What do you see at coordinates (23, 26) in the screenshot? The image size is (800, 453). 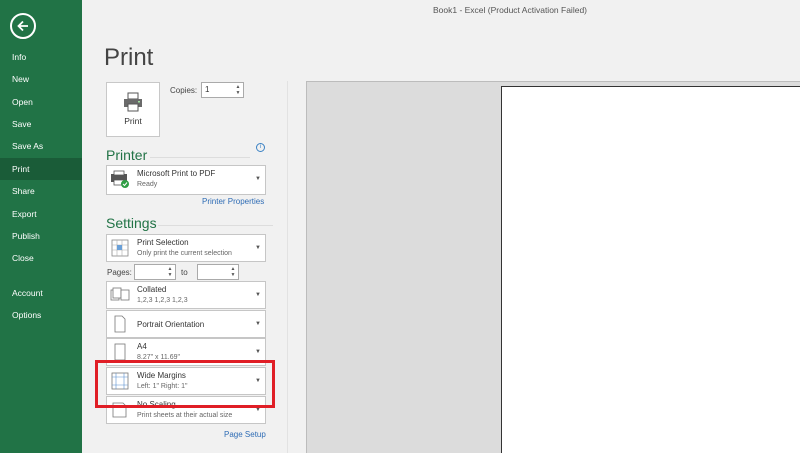 I see `back-arrow-icon` at bounding box center [23, 26].